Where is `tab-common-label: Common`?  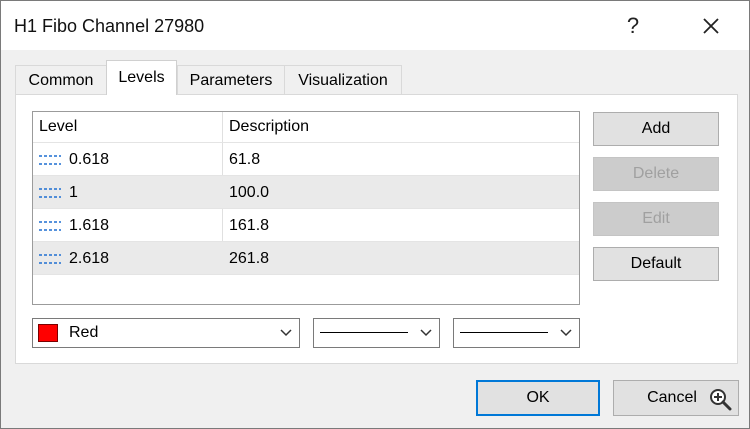 tab-common-label: Common is located at coordinates (61, 80).